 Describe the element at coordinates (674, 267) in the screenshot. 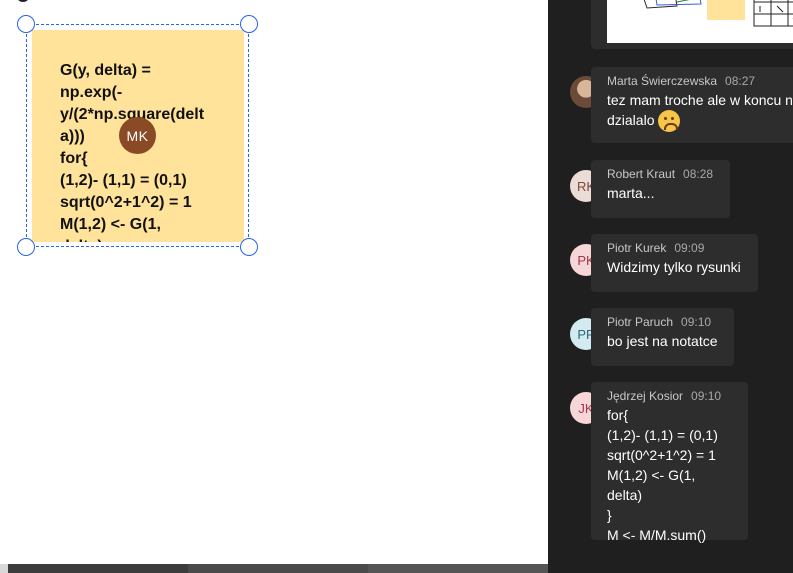

I see `message-text: Widzimy tylko rysunki` at that location.